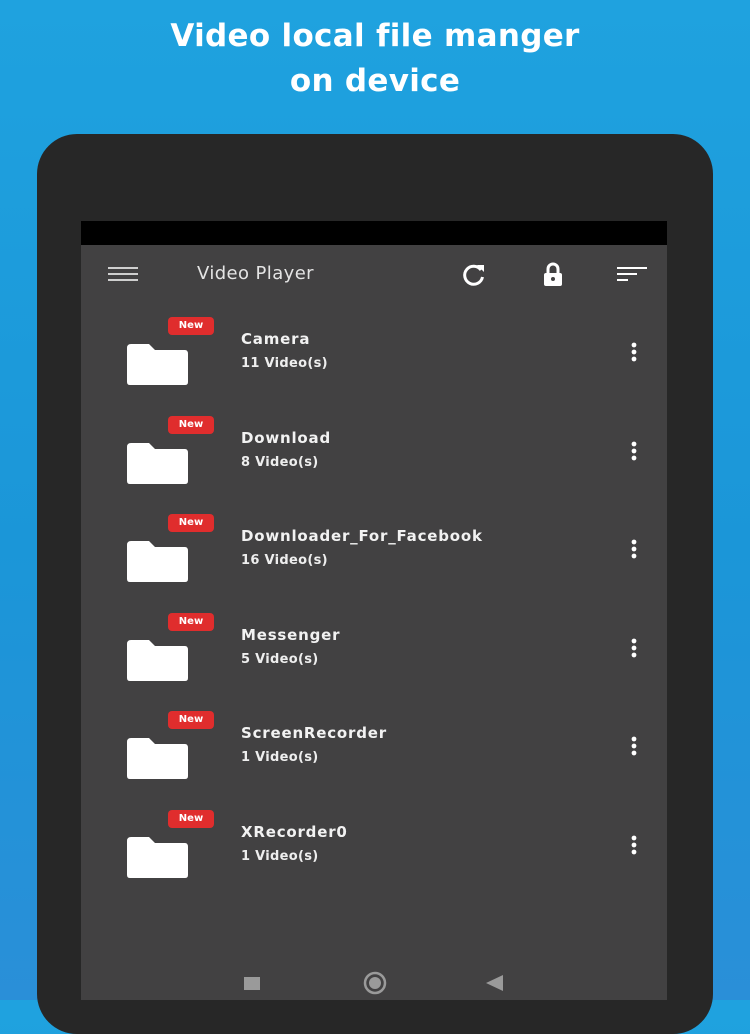  What do you see at coordinates (474, 274) in the screenshot?
I see `refresh-icon` at bounding box center [474, 274].